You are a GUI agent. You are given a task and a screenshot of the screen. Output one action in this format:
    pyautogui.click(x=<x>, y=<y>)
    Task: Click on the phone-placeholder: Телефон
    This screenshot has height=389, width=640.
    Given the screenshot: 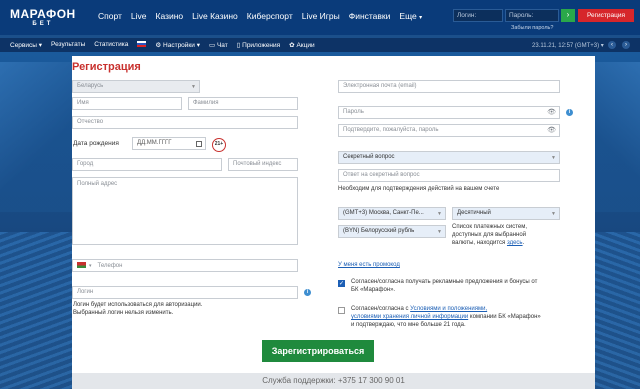 What is the action you would take?
    pyautogui.click(x=110, y=266)
    